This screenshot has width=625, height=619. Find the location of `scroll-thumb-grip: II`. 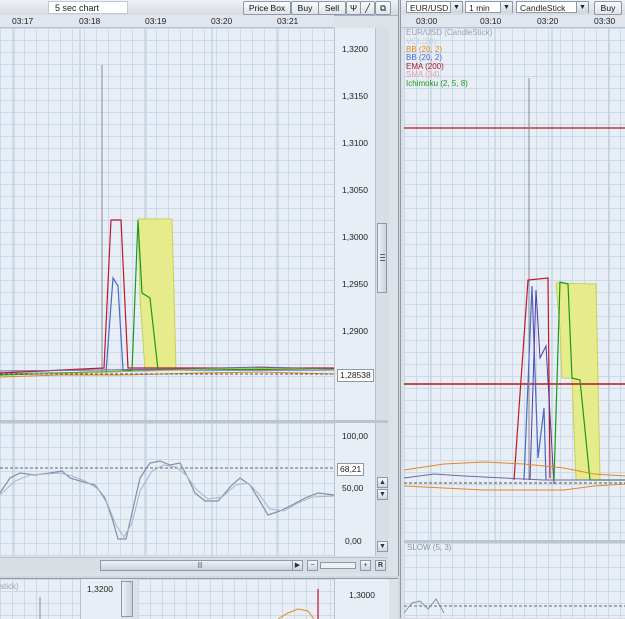

scroll-thumb-grip: II is located at coordinates (200, 565).